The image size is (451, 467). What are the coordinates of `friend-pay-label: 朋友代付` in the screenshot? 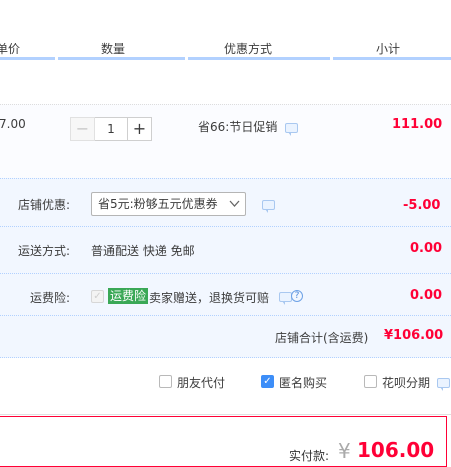 It's located at (201, 382).